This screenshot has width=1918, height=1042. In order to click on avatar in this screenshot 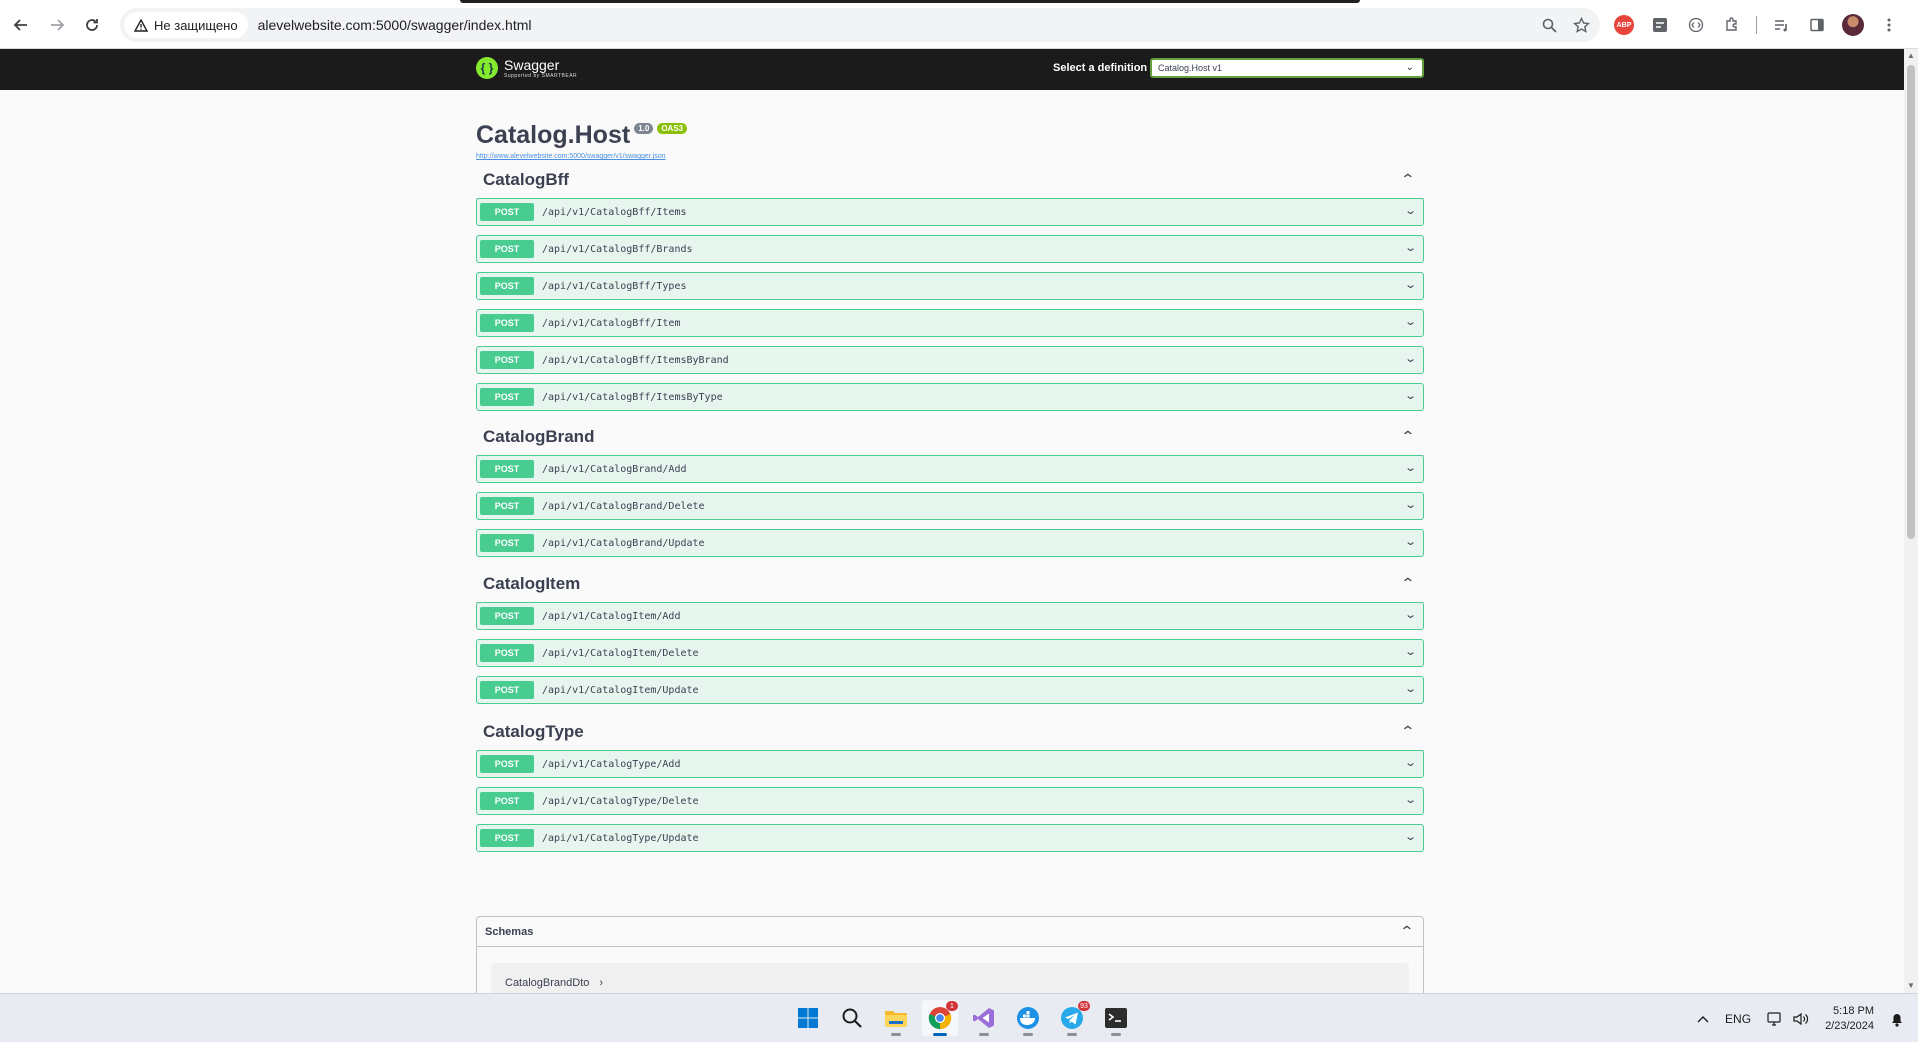, I will do `click(1853, 25)`.